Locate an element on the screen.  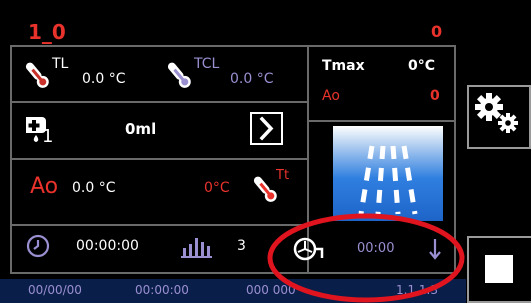
dosing-index: 1 is located at coordinates (48, 136).